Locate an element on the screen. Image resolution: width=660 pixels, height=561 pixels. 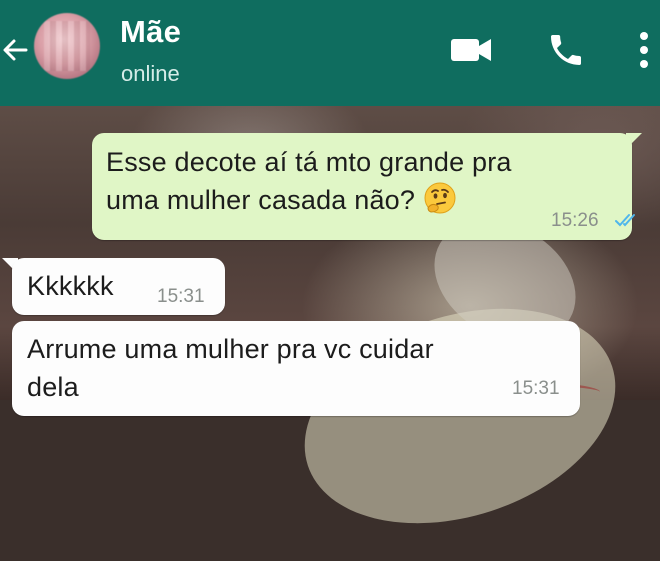
thinking-face-icon is located at coordinates (440, 203).